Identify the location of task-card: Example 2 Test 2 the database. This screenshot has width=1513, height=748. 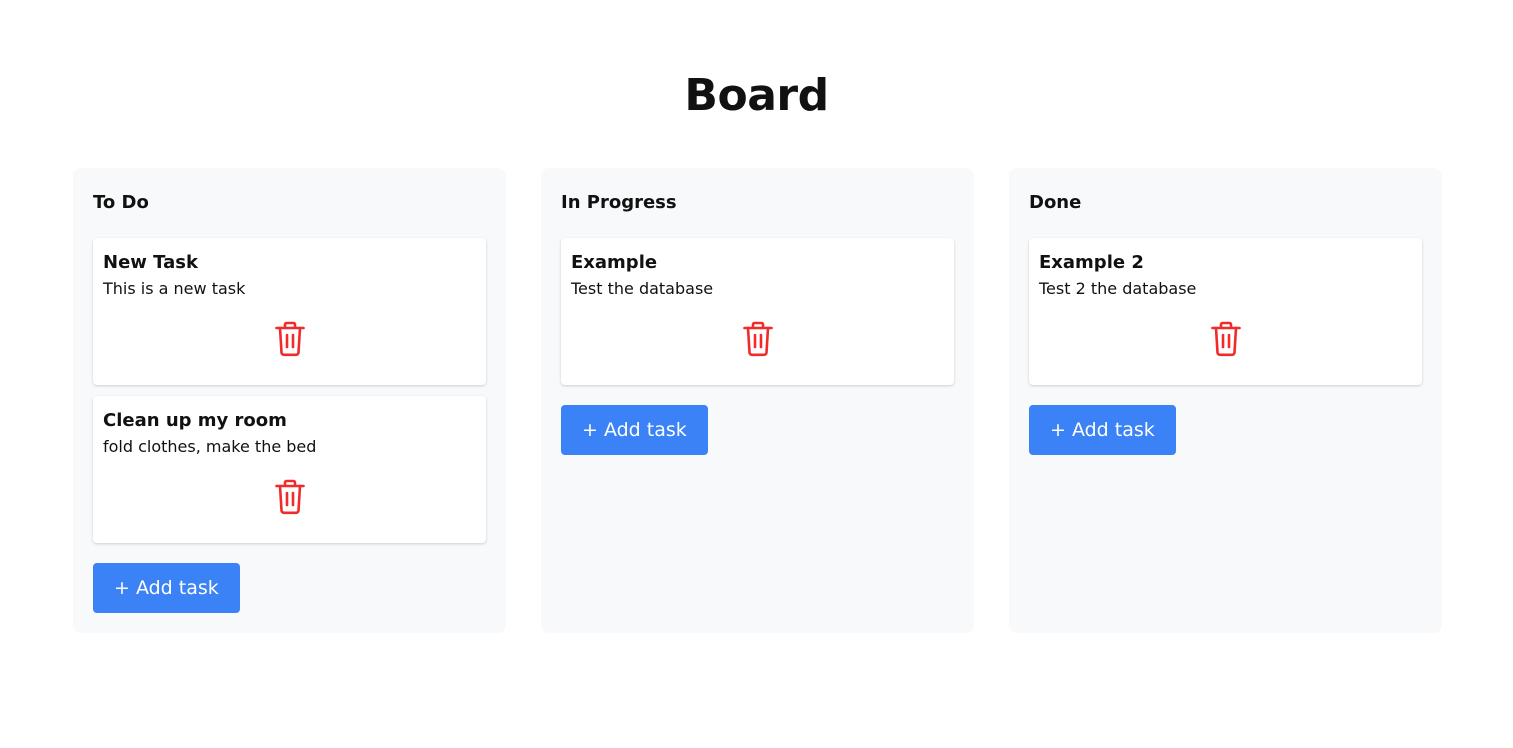
(1225, 311).